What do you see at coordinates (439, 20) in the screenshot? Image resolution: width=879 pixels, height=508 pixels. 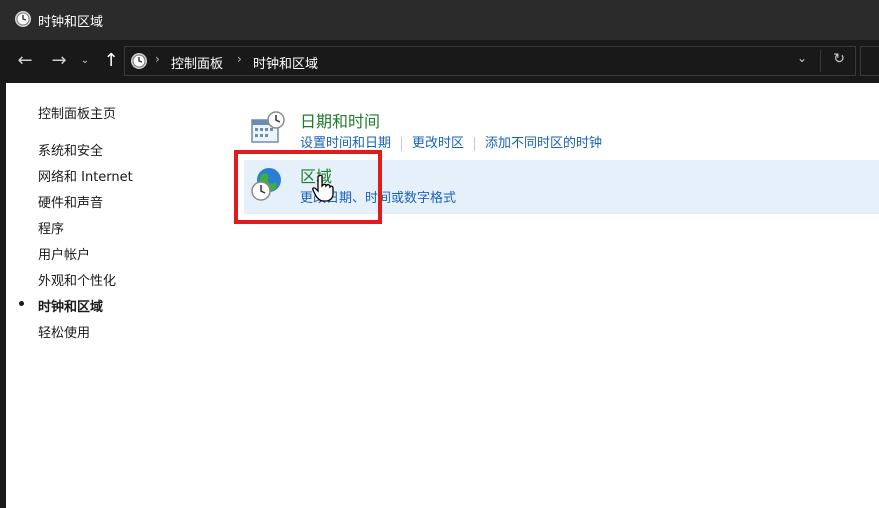 I see `title-bar: 时钟和区域` at bounding box center [439, 20].